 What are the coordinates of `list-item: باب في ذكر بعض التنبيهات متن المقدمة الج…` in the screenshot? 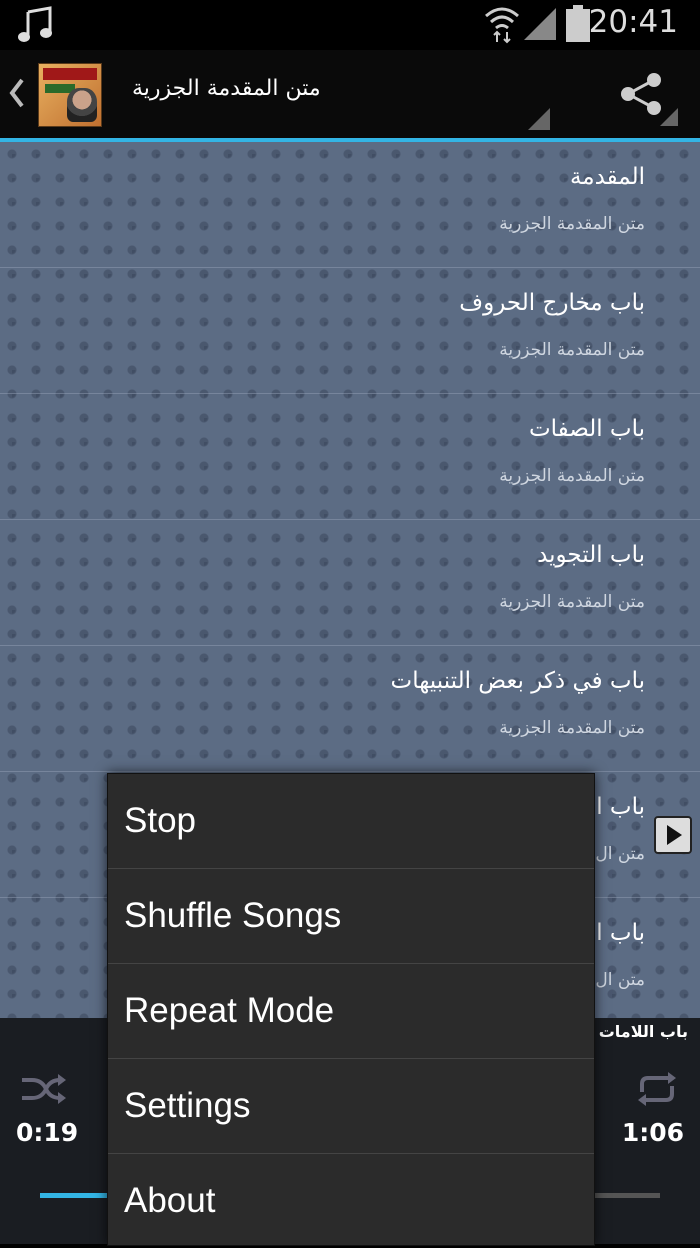 It's located at (350, 709).